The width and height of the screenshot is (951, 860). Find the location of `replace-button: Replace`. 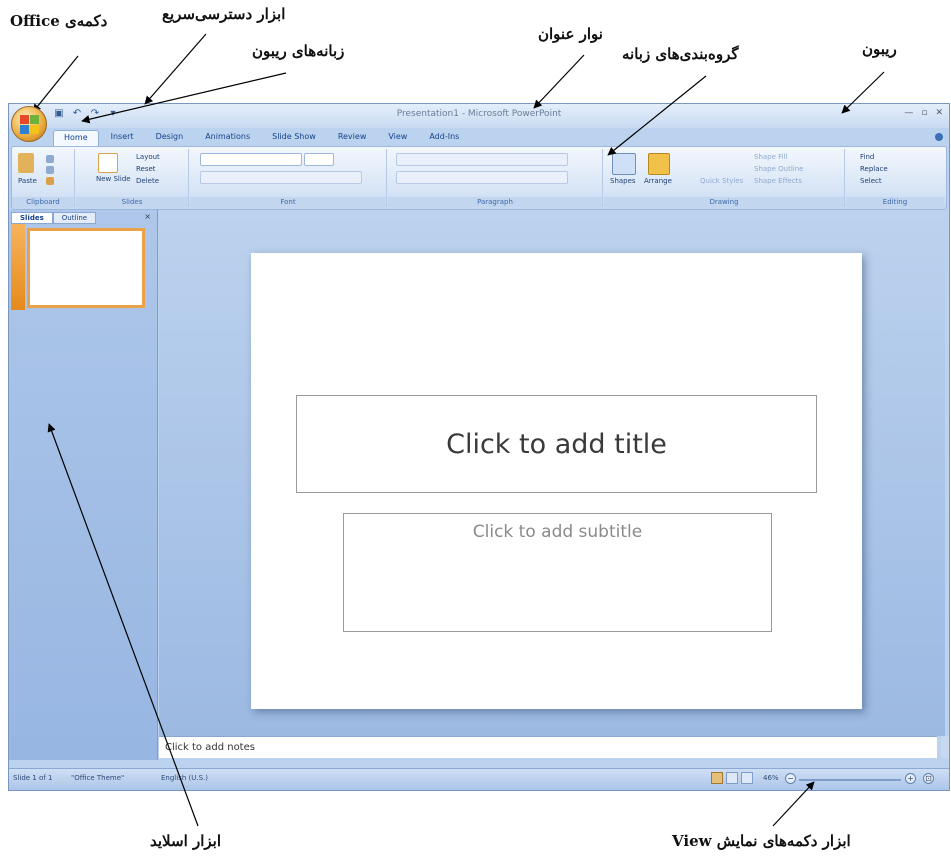

replace-button: Replace is located at coordinates (874, 169).